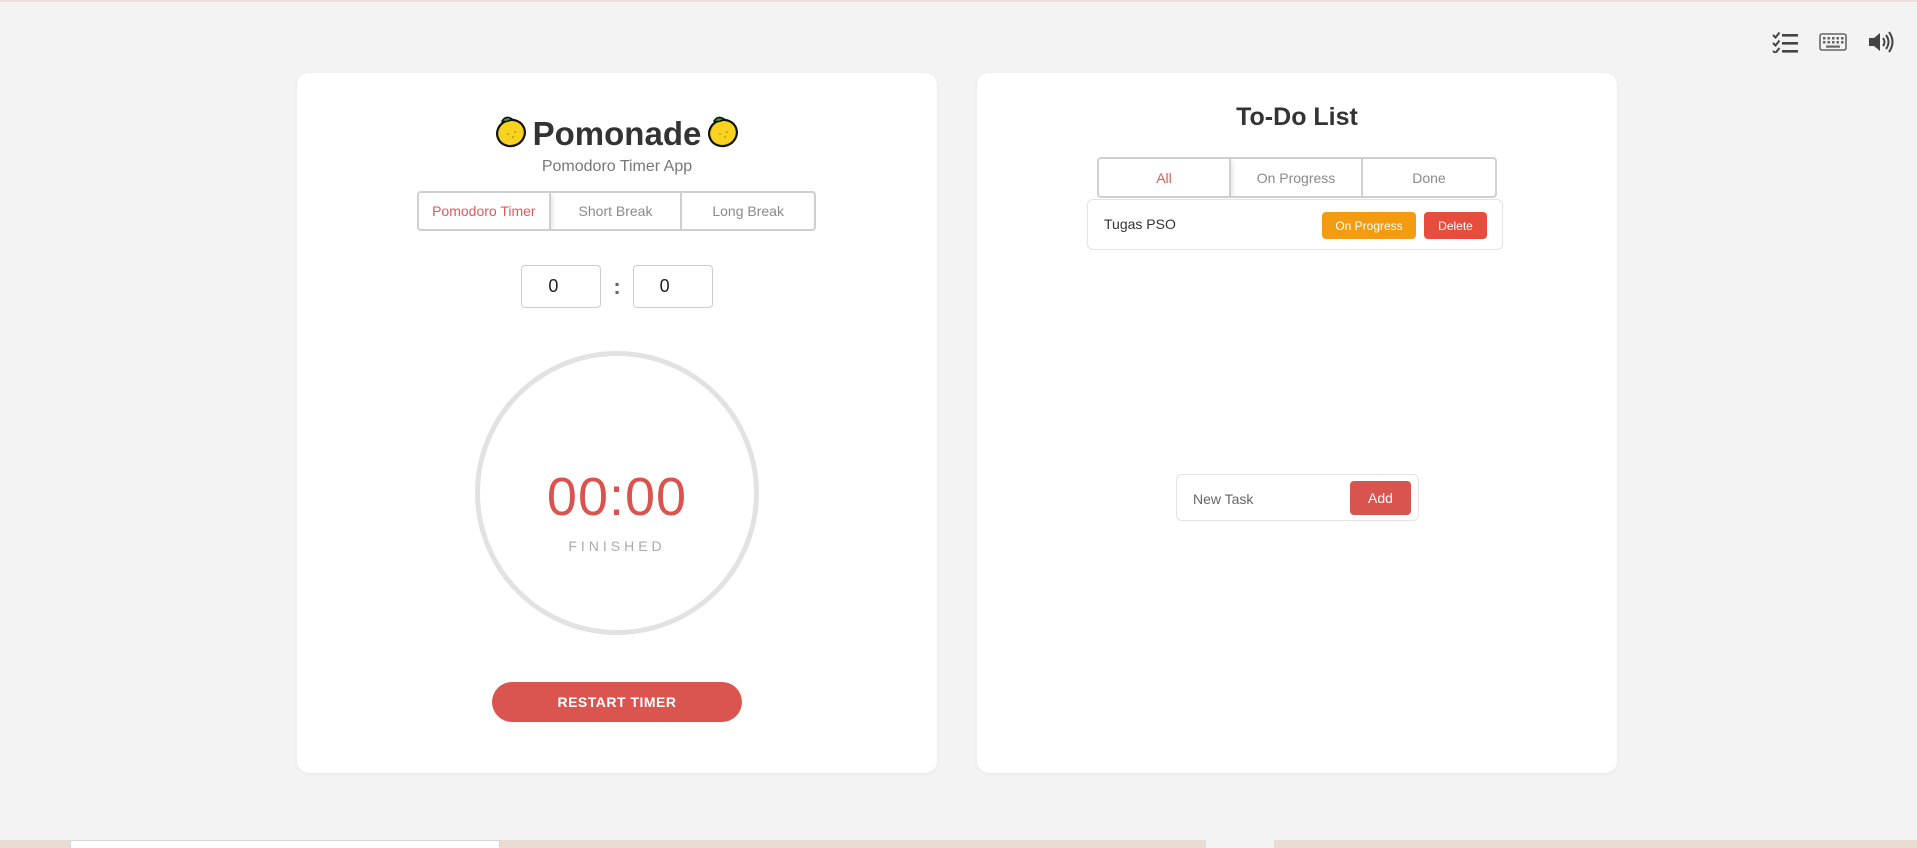  I want to click on keyboard-icon, so click(1833, 42).